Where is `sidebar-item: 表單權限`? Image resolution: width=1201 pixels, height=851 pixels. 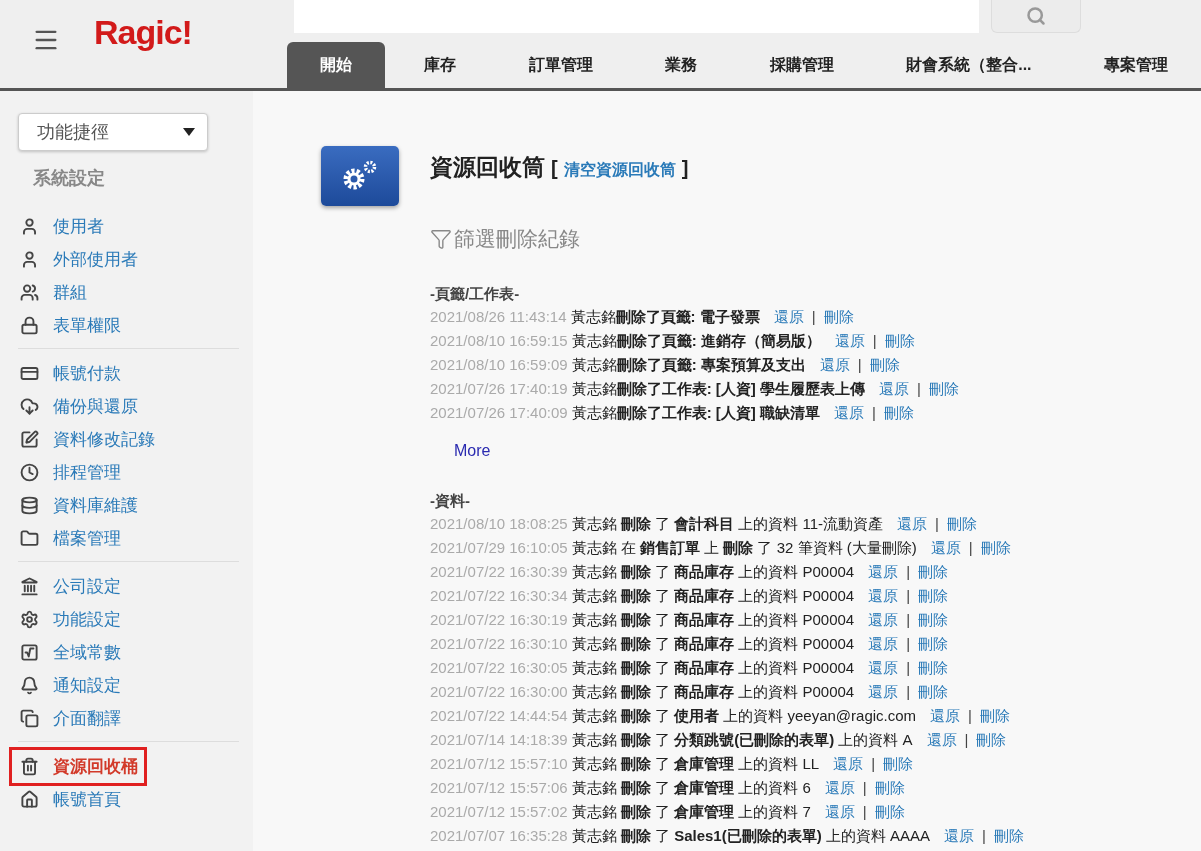 sidebar-item: 表單權限 is located at coordinates (72, 325).